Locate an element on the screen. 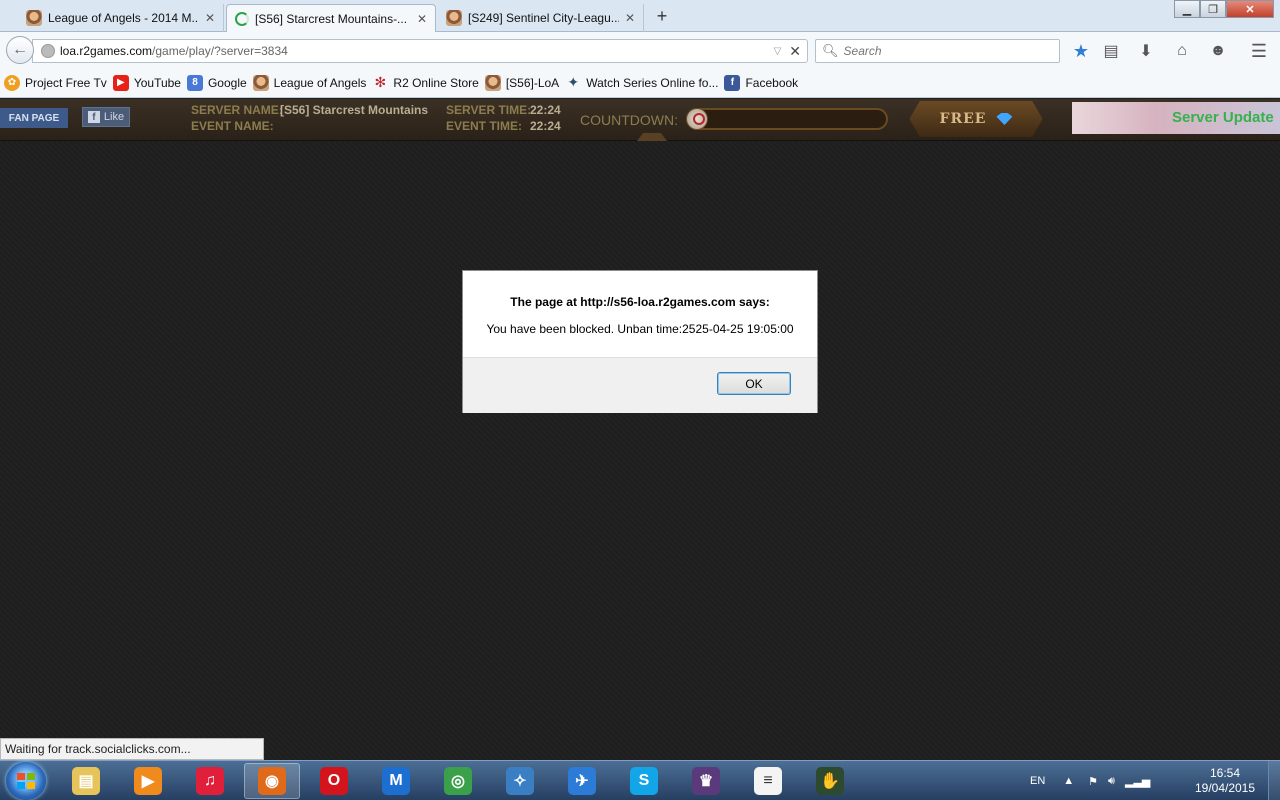 This screenshot has width=1280, height=800. bookmark-league-of-angels: League of Angels is located at coordinates (309, 82).